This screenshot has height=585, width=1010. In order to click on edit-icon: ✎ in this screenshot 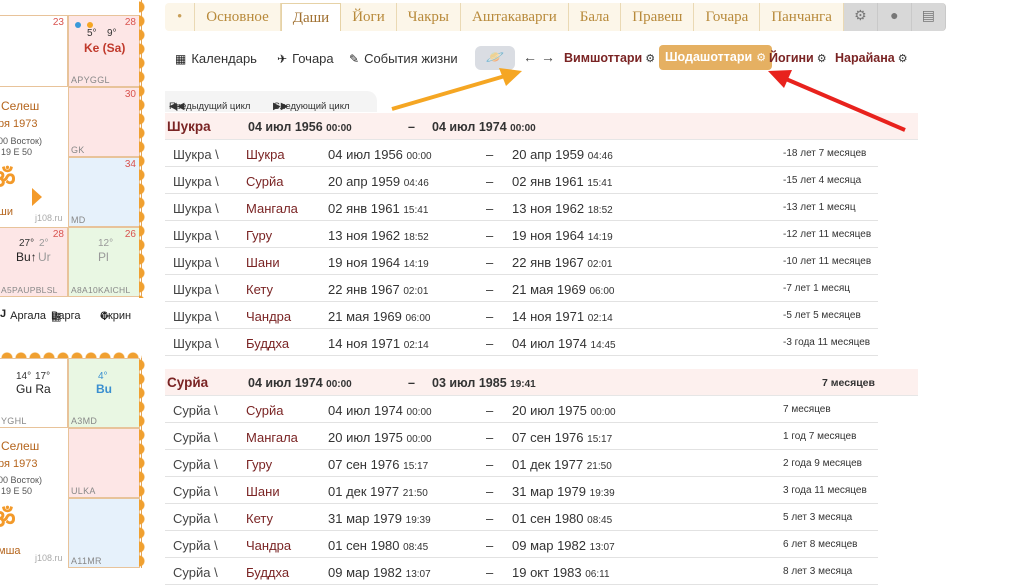, I will do `click(354, 59)`.